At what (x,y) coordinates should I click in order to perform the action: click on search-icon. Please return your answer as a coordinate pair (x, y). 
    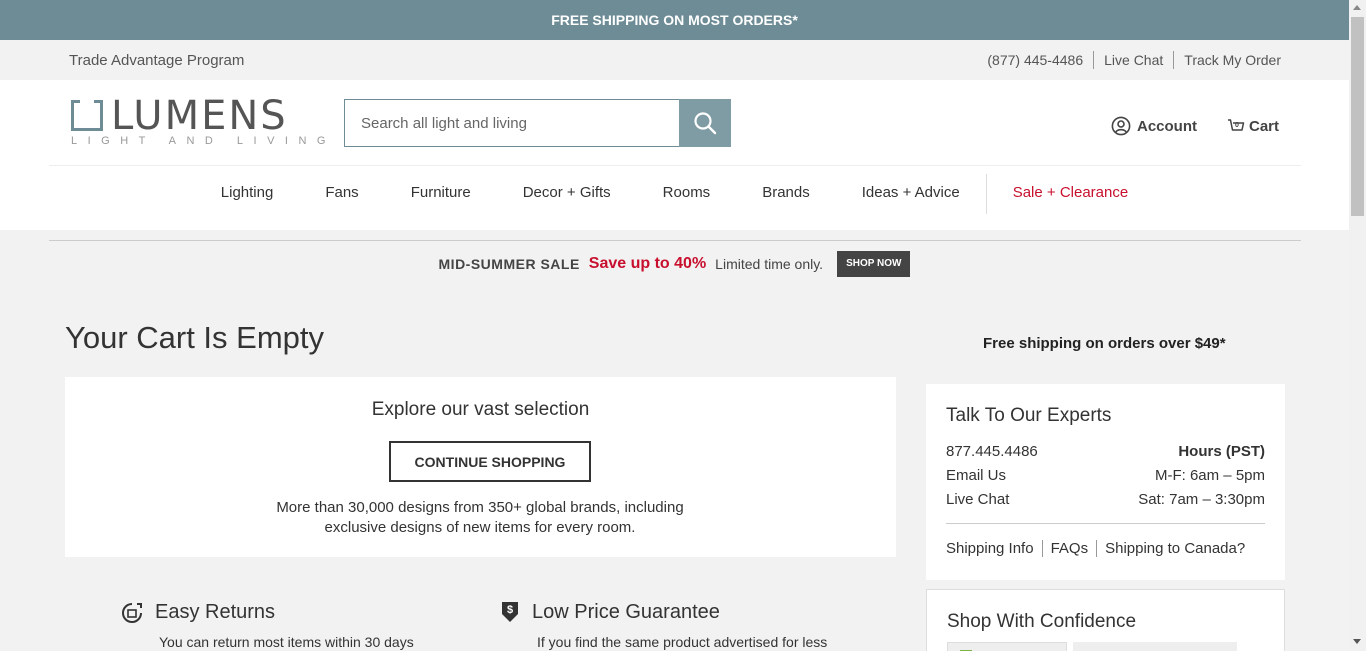
    Looking at the image, I should click on (705, 123).